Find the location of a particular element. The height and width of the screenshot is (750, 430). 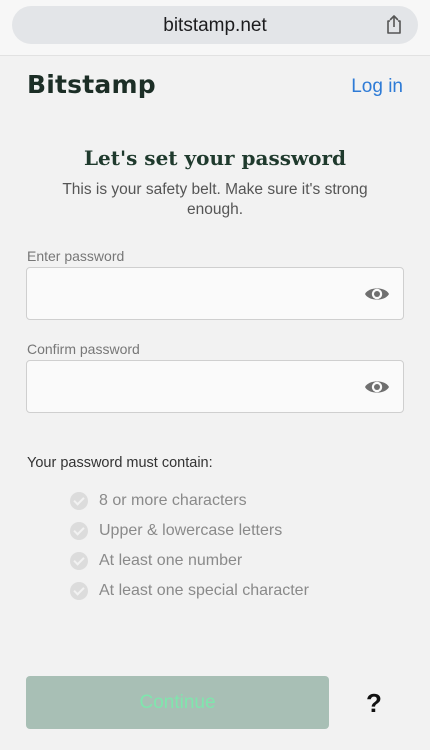

bitstamp-logo: Bitstamp is located at coordinates (91, 84).